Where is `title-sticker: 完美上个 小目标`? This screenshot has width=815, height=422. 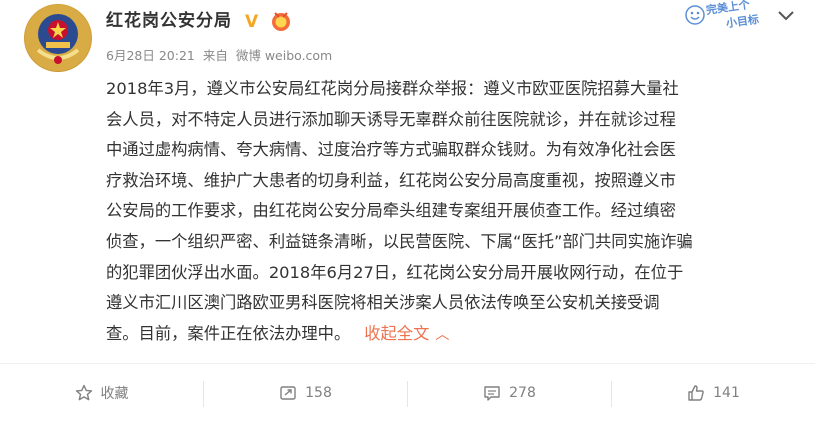 title-sticker: 完美上个 小目标 is located at coordinates (730, 17).